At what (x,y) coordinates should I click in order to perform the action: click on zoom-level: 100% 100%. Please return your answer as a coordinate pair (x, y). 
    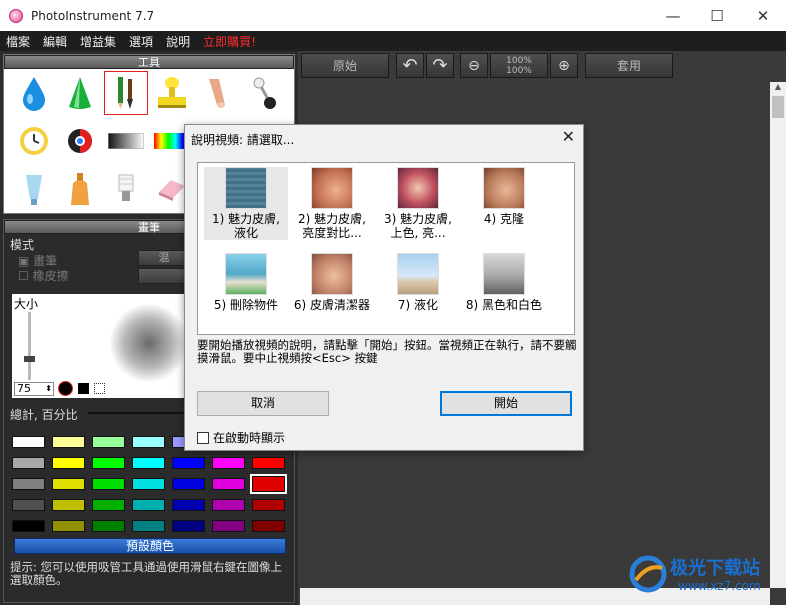
    Looking at the image, I should click on (519, 65).